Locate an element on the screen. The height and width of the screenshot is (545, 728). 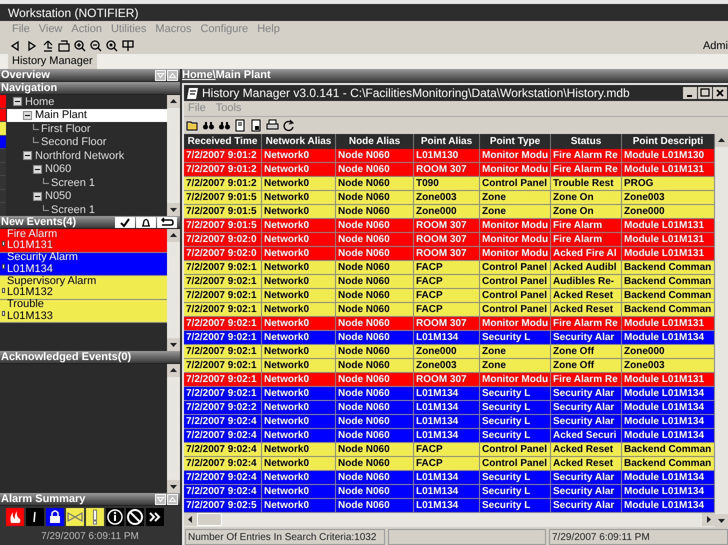
table-row: 7/2/2007 9:02:0 Network0 Node N060 ROOM 307 Monitor Modu Acked Fire Al Module L01M131 is located at coordinates (449, 254).